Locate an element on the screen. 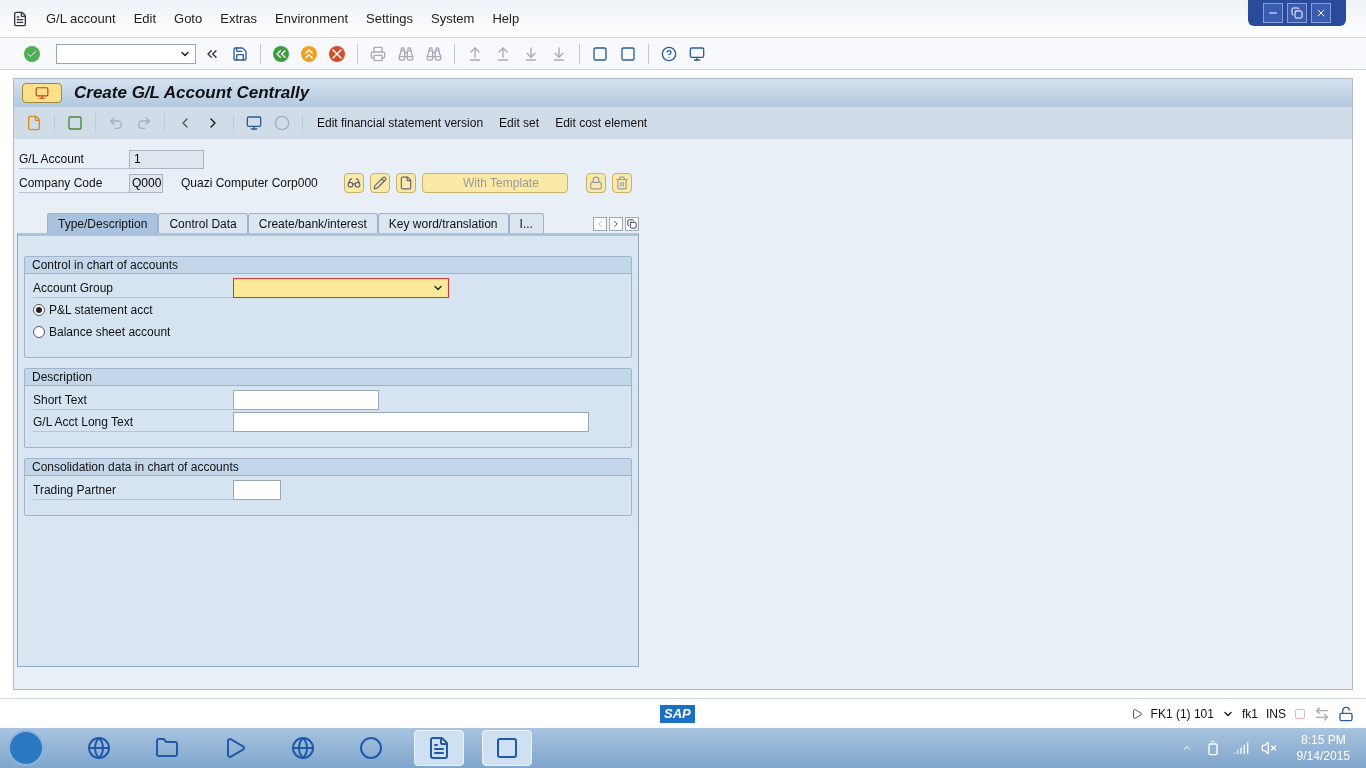  toolbar-text-button: Edit set is located at coordinates (519, 123).